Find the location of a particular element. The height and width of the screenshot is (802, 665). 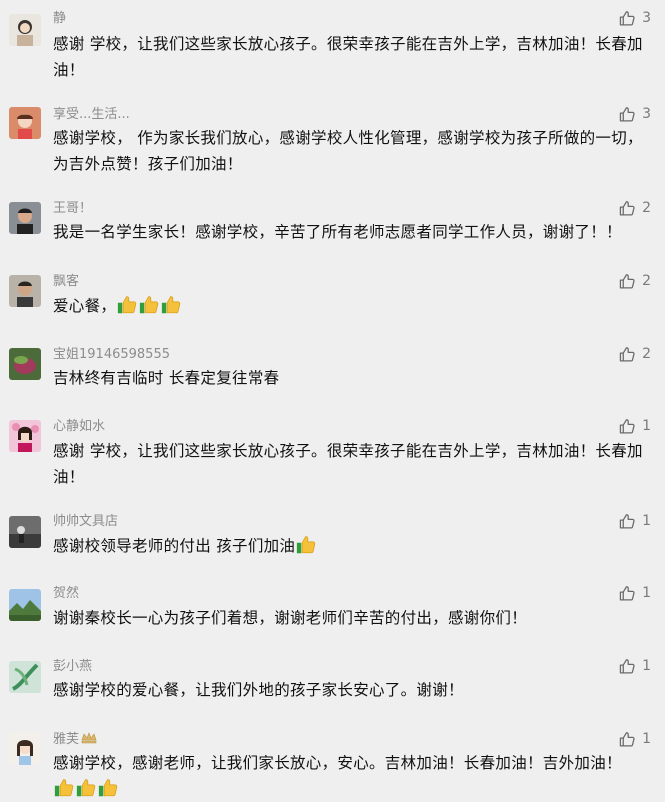

nickname-text: 雅芙 is located at coordinates (66, 739).